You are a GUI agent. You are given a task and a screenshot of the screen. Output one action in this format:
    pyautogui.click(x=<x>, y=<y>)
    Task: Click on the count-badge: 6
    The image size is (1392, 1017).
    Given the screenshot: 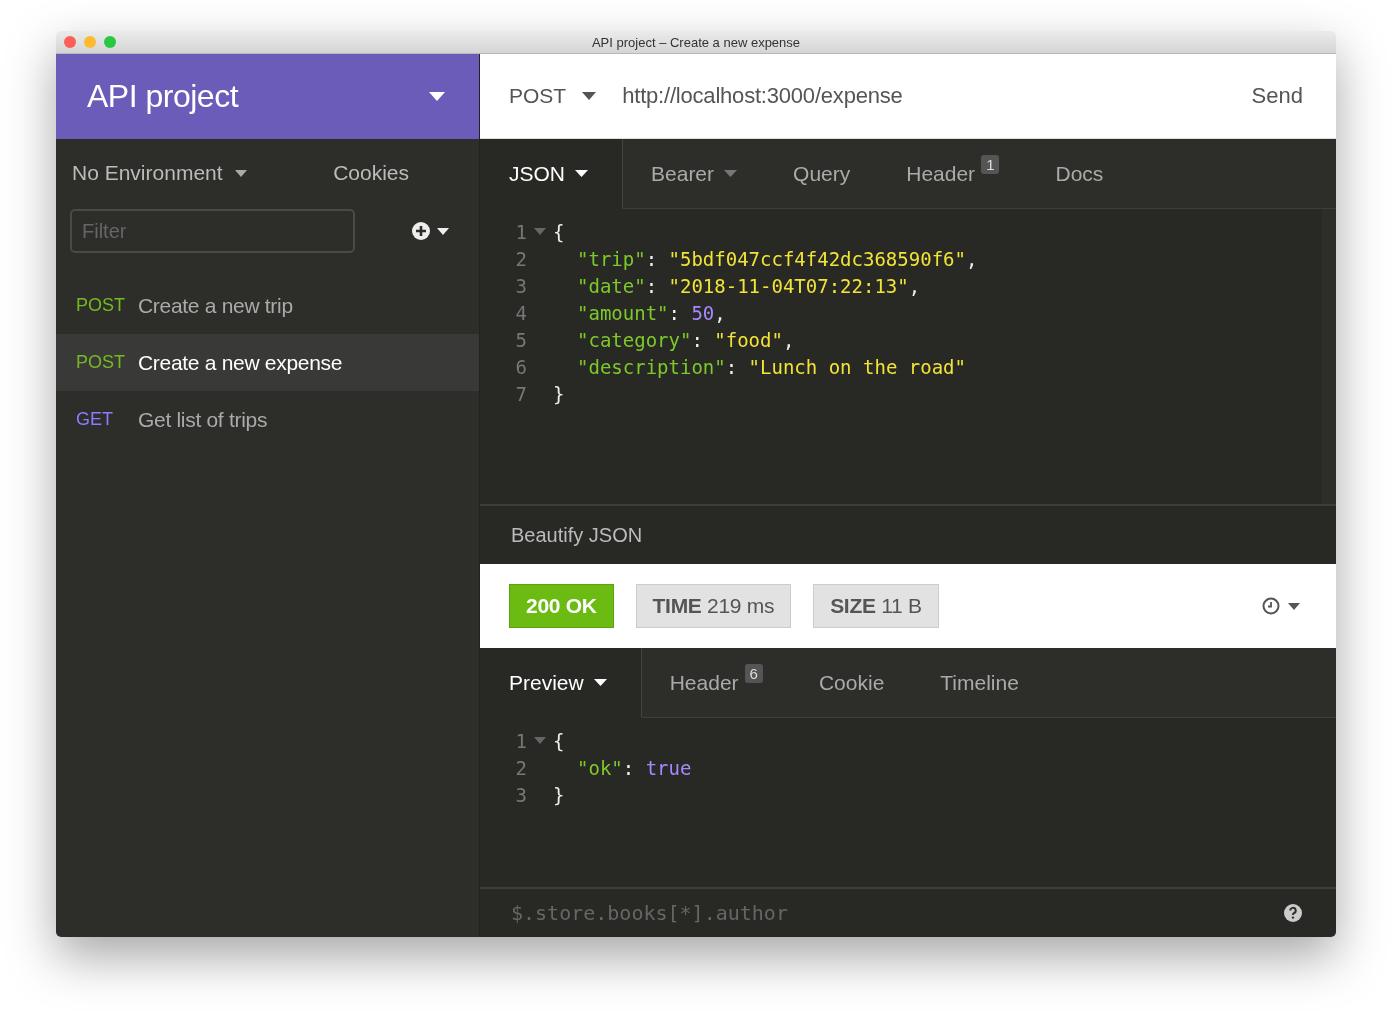 What is the action you would take?
    pyautogui.click(x=753, y=673)
    